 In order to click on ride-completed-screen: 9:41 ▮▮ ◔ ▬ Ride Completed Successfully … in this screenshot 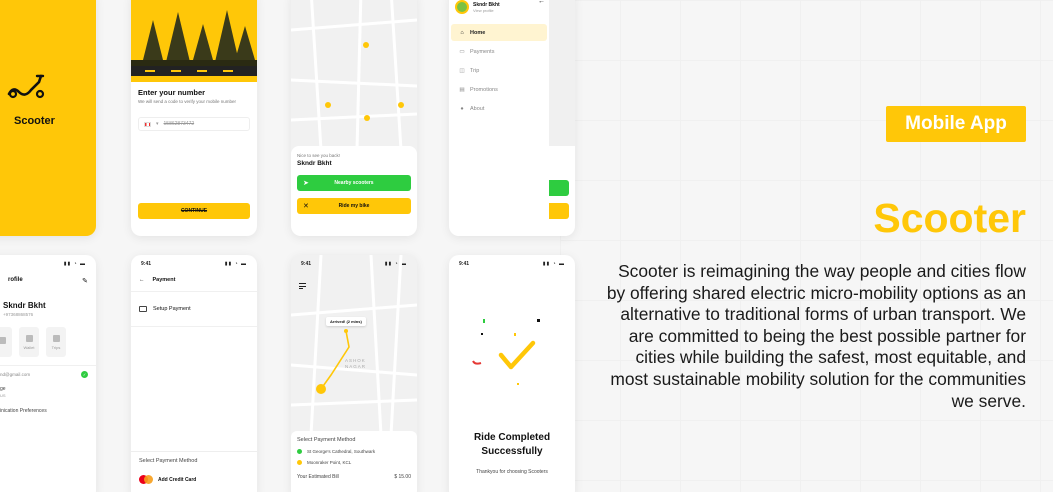, I will do `click(512, 373)`.